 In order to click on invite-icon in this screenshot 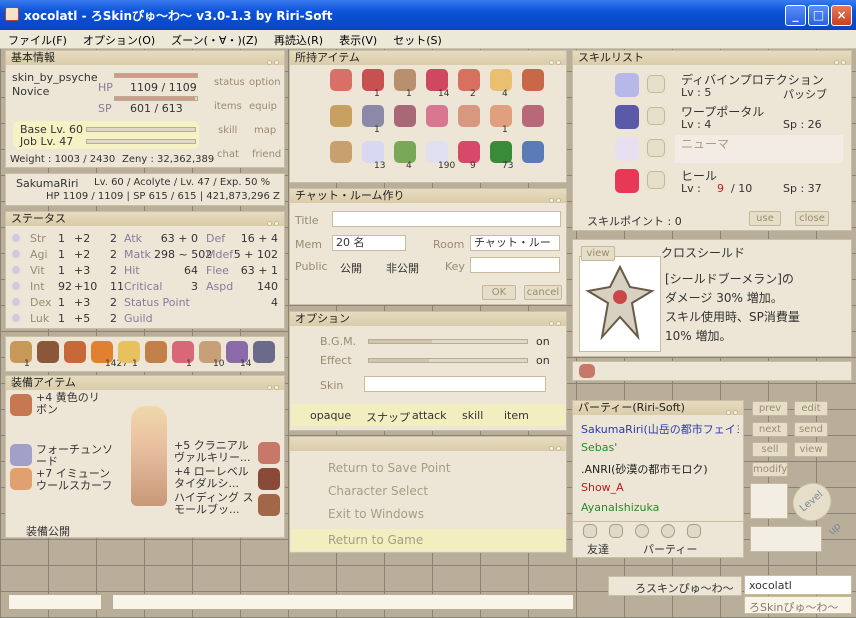, I will do `click(590, 531)`.